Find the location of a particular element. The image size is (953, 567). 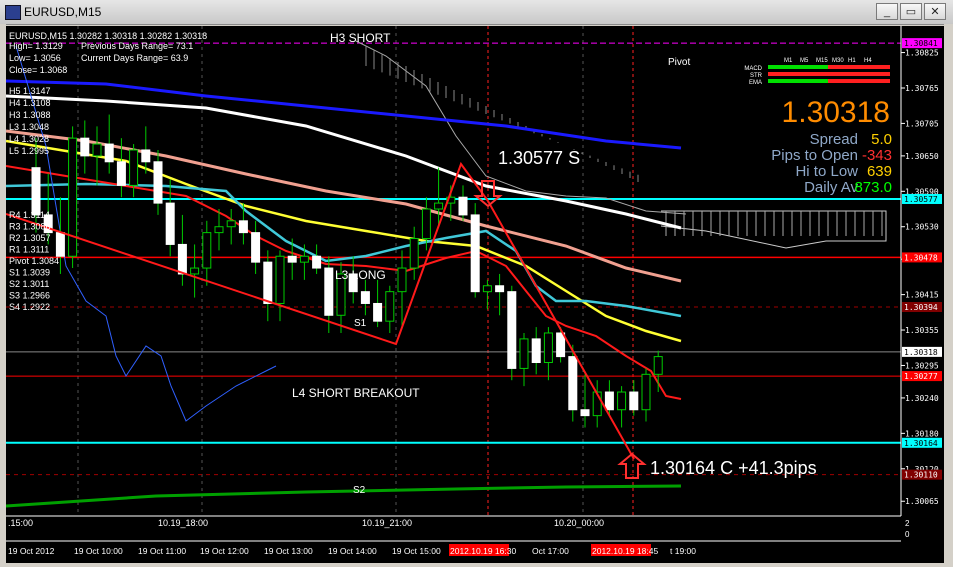

label-pivot: Pivot is located at coordinates (679, 62).